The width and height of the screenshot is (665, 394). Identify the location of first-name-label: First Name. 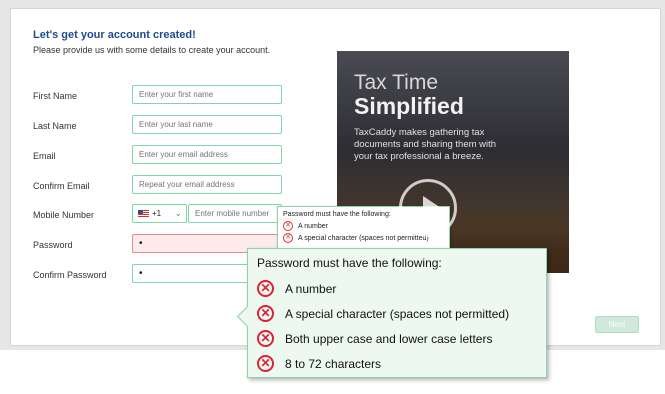
(55, 96).